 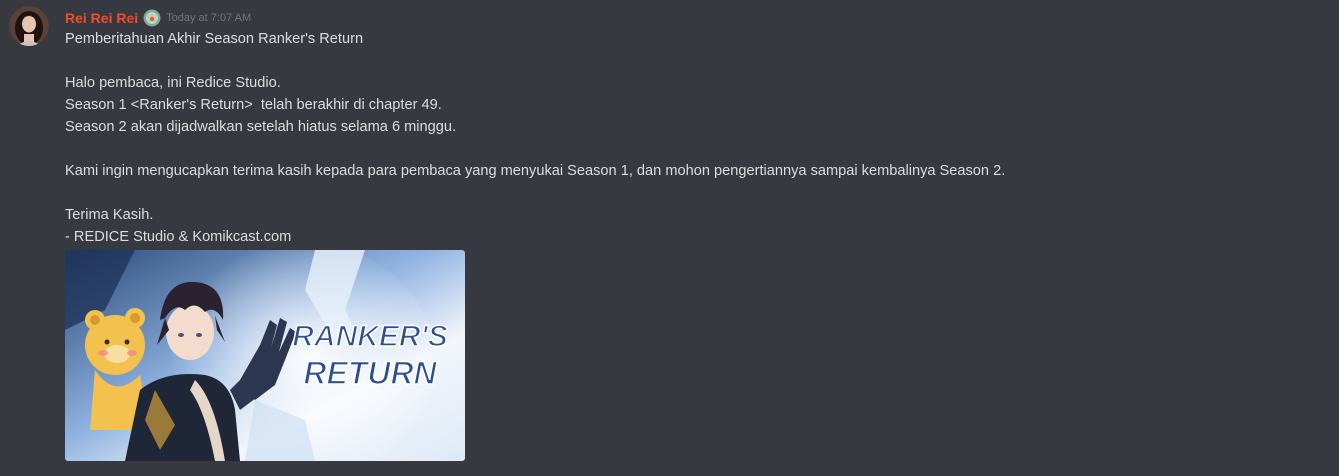 I want to click on username: Rei Rei Rei, so click(x=101, y=18).